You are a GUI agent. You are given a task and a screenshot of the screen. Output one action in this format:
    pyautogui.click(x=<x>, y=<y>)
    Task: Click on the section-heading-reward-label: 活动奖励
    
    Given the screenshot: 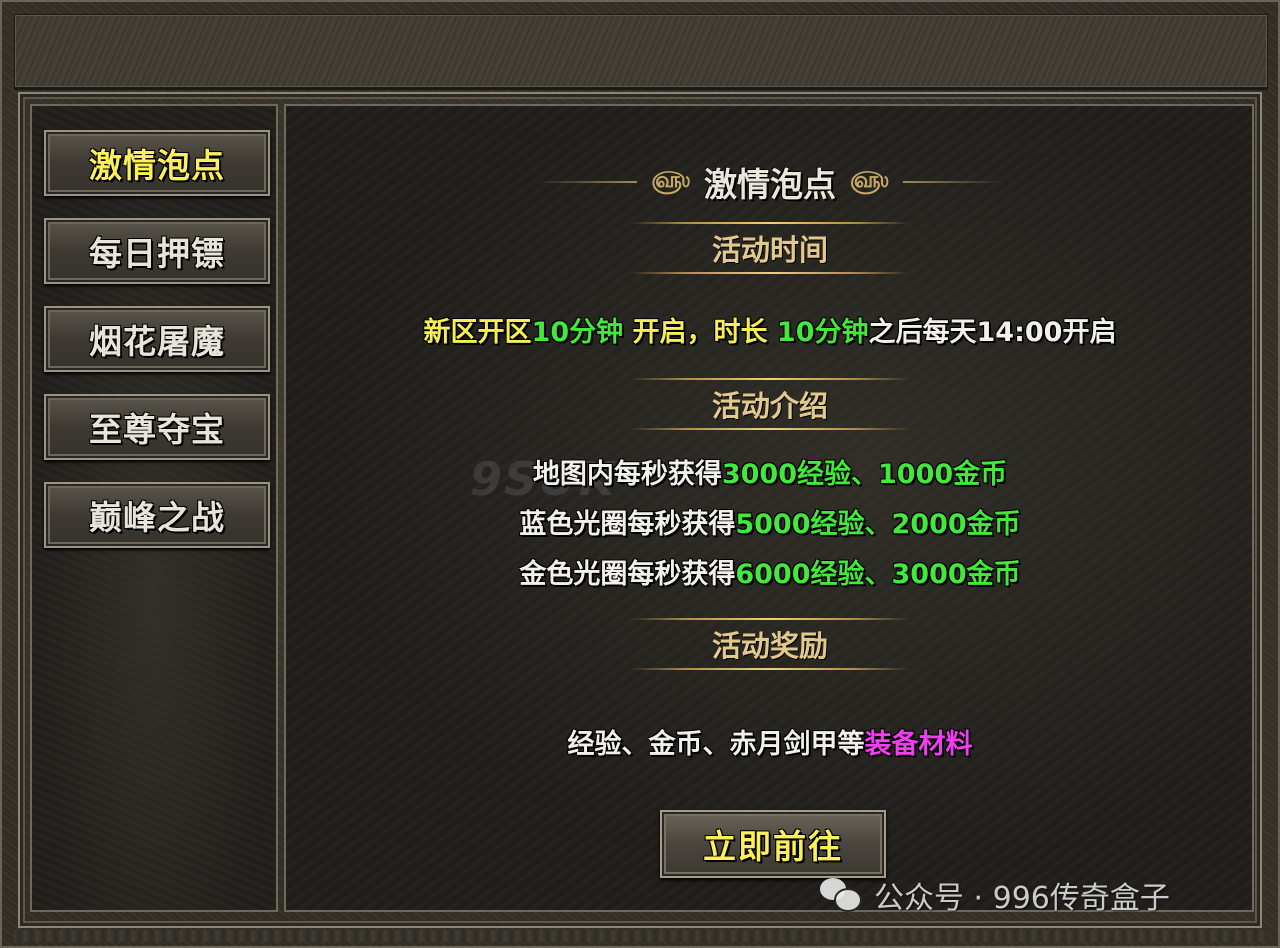 What is the action you would take?
    pyautogui.click(x=769, y=646)
    